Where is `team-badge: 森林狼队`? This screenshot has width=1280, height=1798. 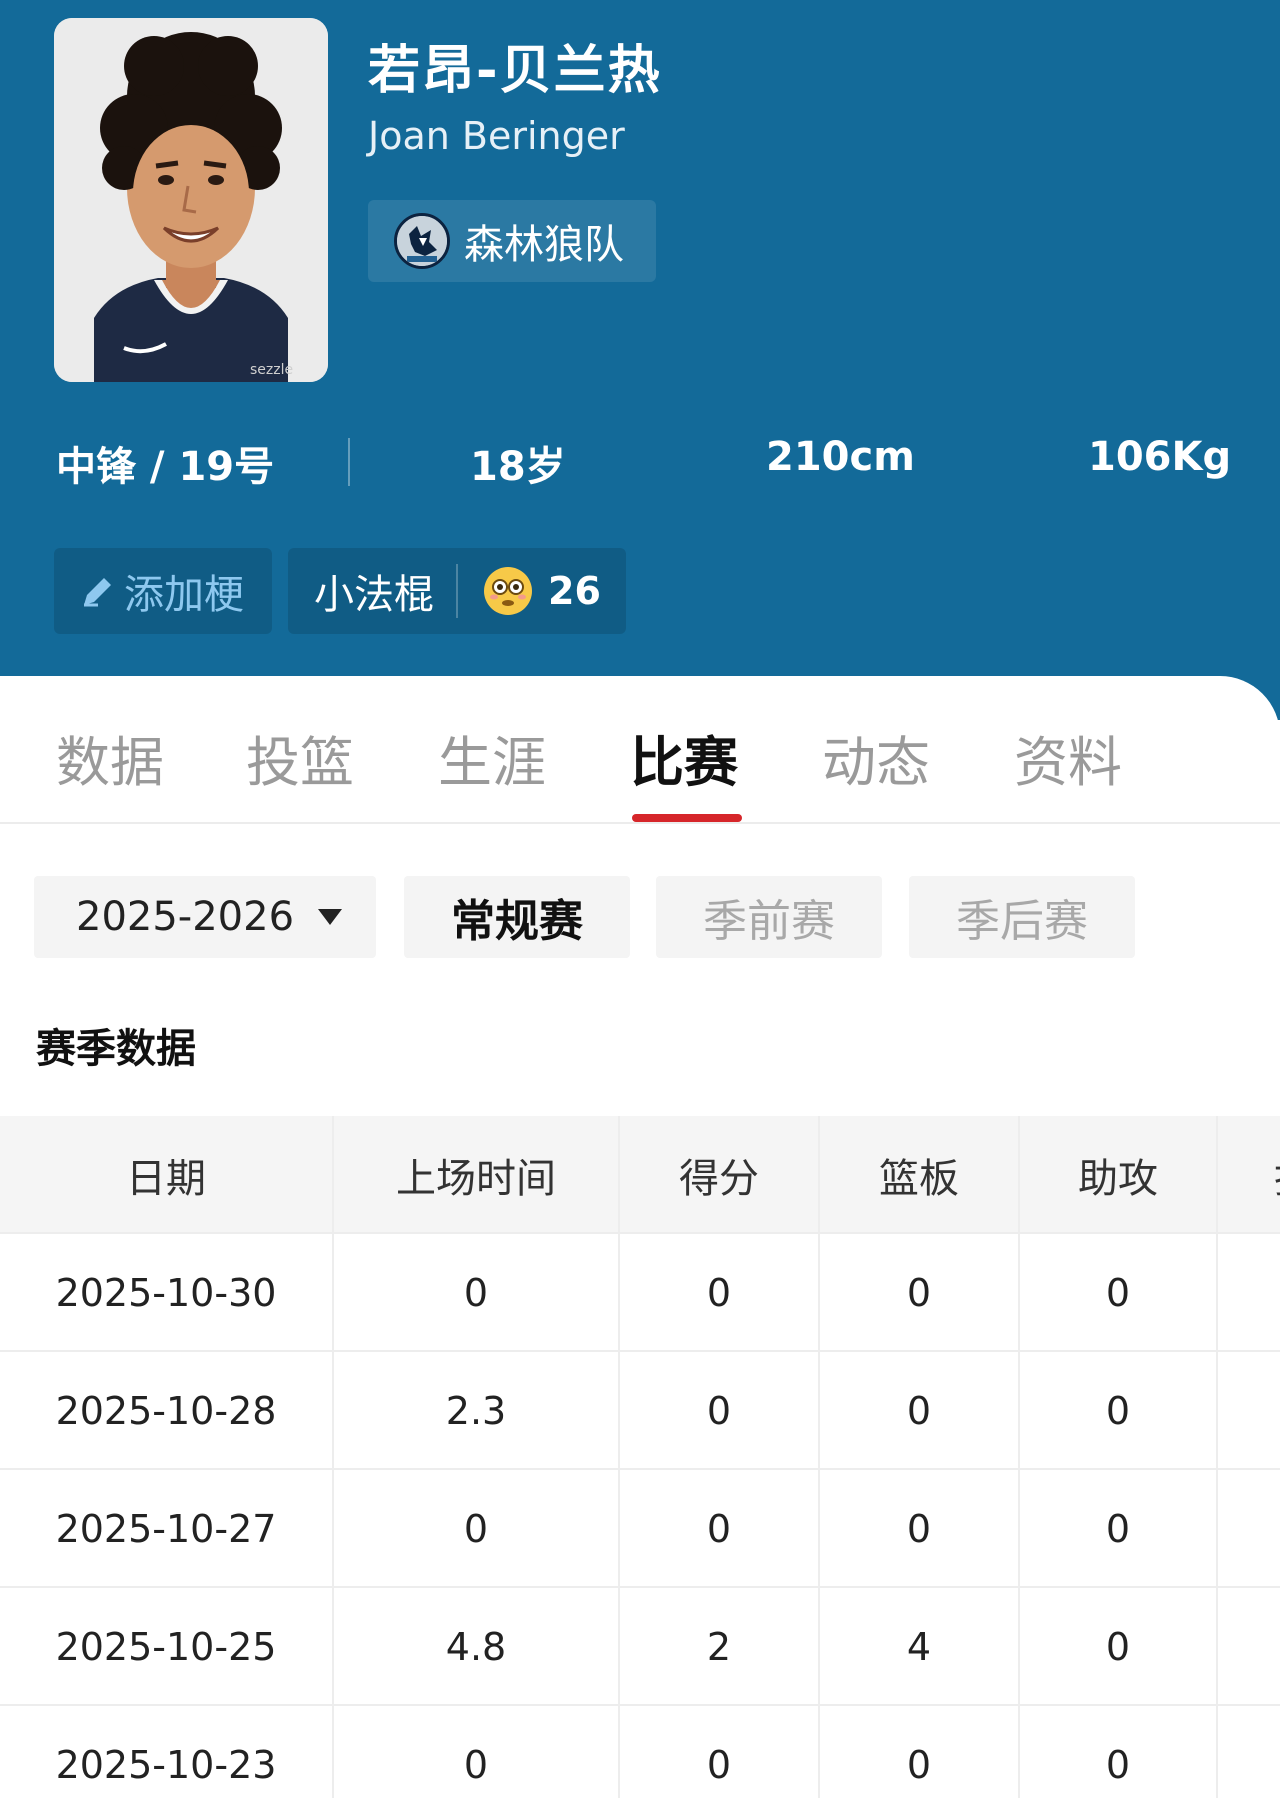 team-badge: 森林狼队 is located at coordinates (512, 241).